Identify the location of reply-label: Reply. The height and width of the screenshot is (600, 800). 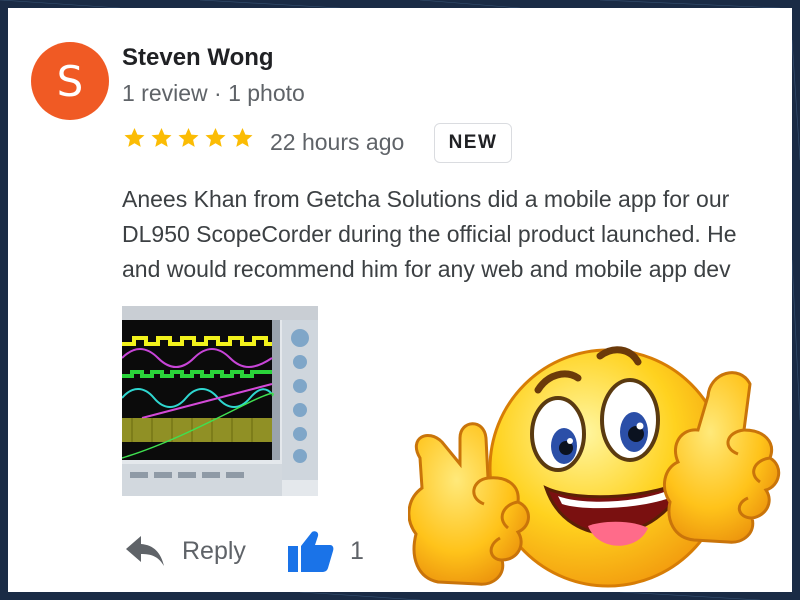
(214, 550).